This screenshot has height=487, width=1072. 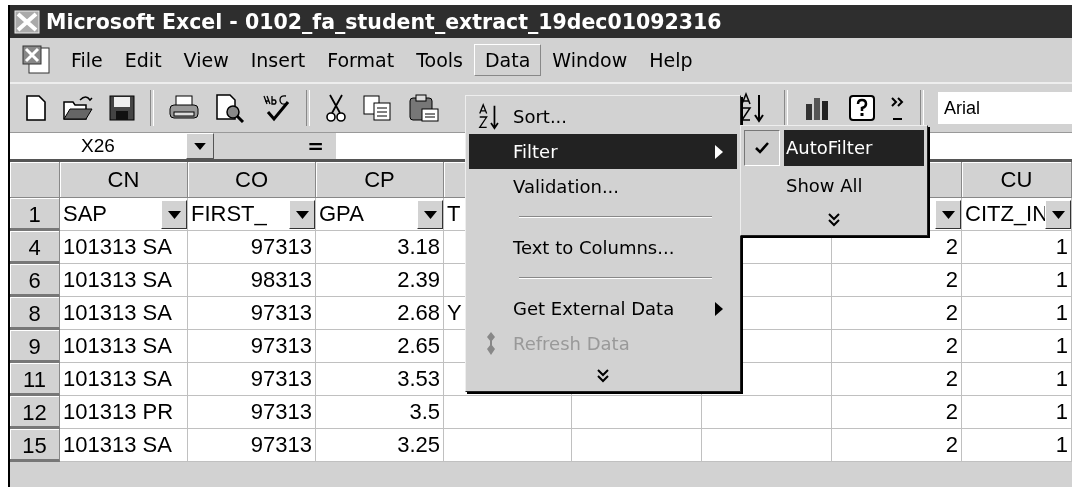 What do you see at coordinates (1017, 180) in the screenshot?
I see `column-header: CU` at bounding box center [1017, 180].